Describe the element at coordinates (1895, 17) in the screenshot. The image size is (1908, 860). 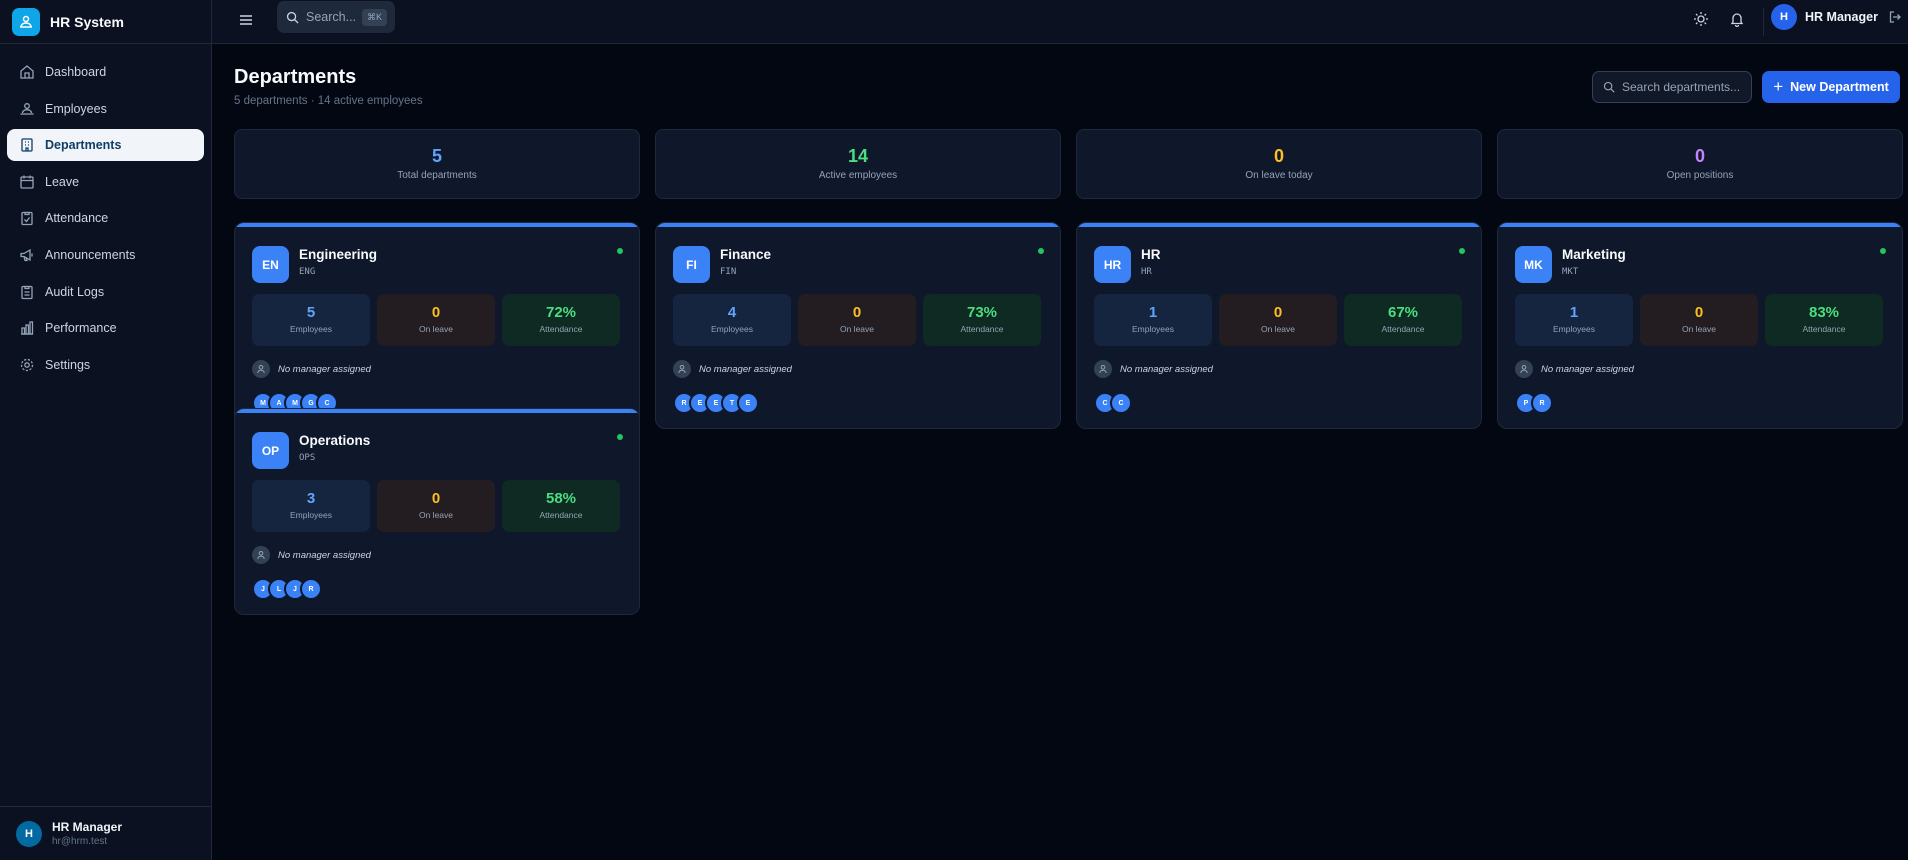
I see `logout-icon` at that location.